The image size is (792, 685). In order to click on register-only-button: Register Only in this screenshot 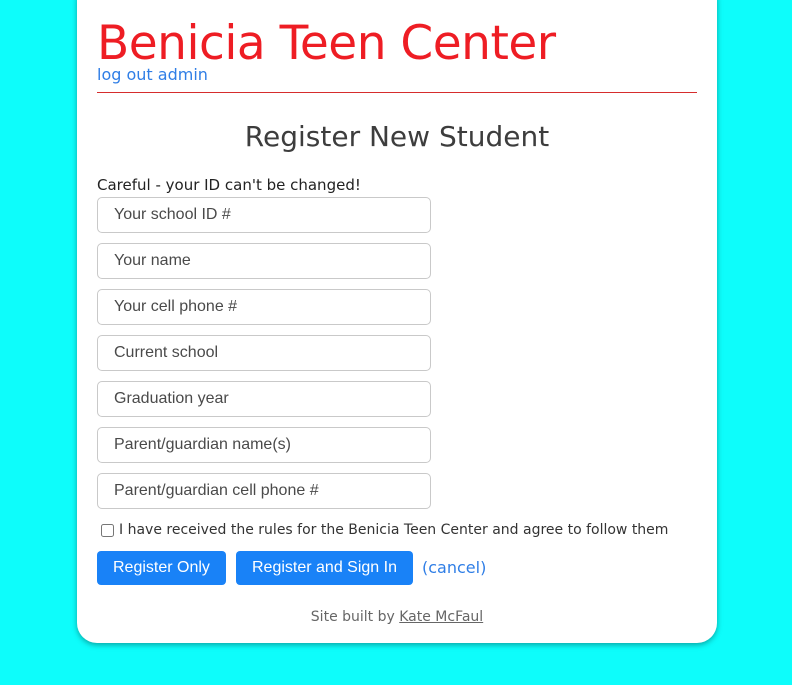, I will do `click(161, 568)`.